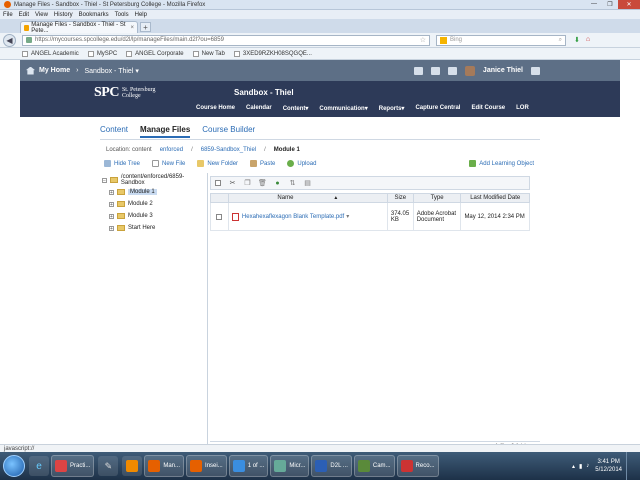 Image resolution: width=640 pixels, height=480 pixels. Describe the element at coordinates (501, 40) in the screenshot. I see `search-bar: Bing ⌕` at that location.